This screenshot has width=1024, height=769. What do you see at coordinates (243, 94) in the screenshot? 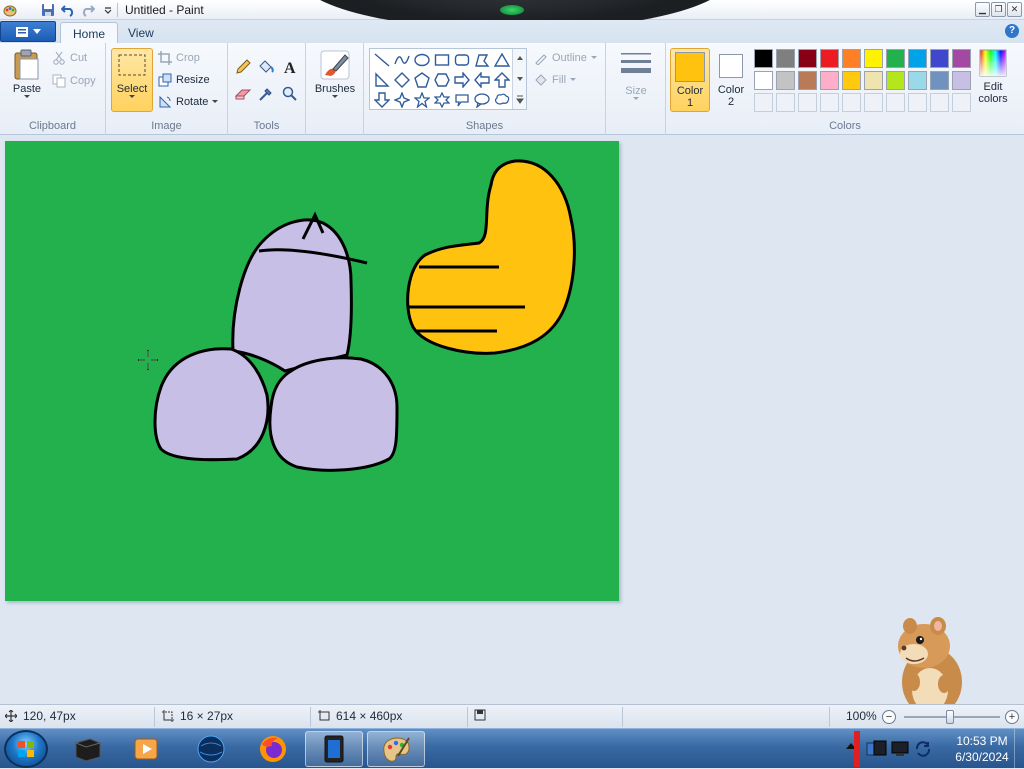
I see `eraser-tool` at bounding box center [243, 94].